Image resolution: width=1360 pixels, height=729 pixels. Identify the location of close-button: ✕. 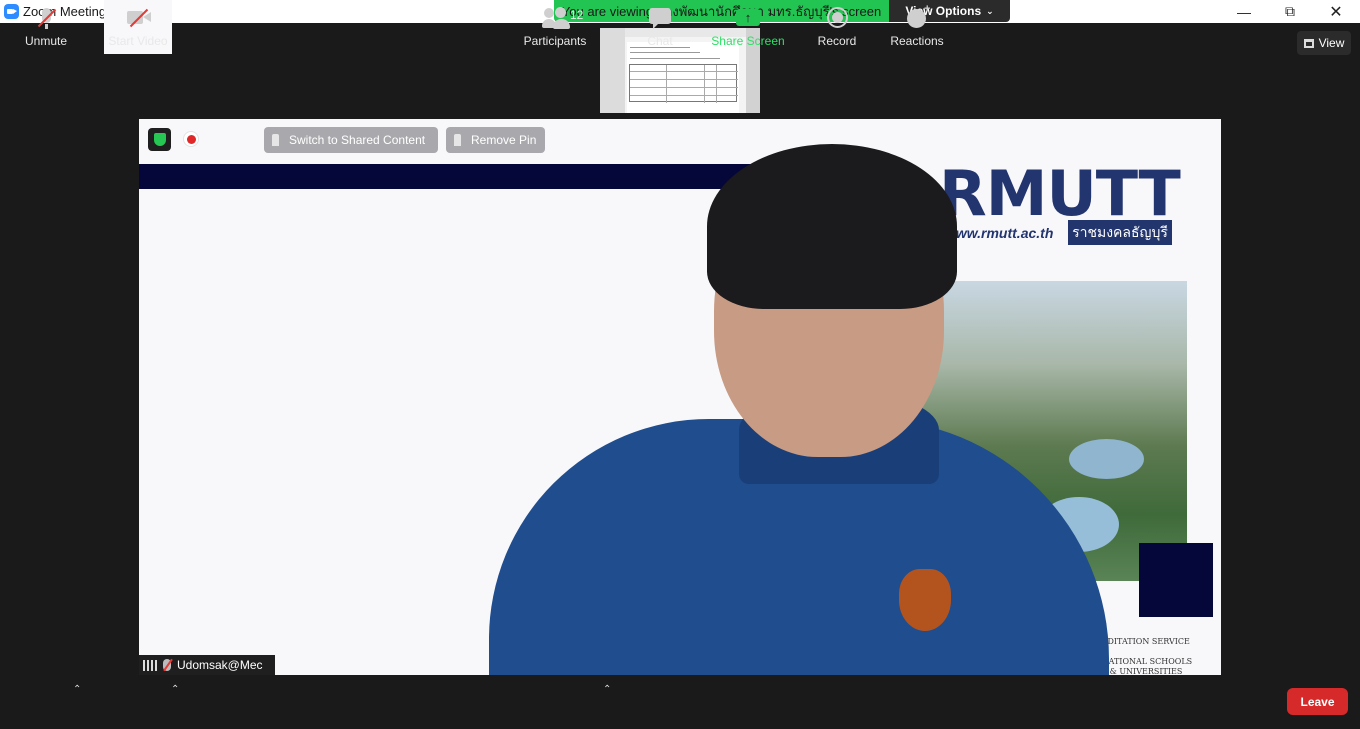
(1336, 11).